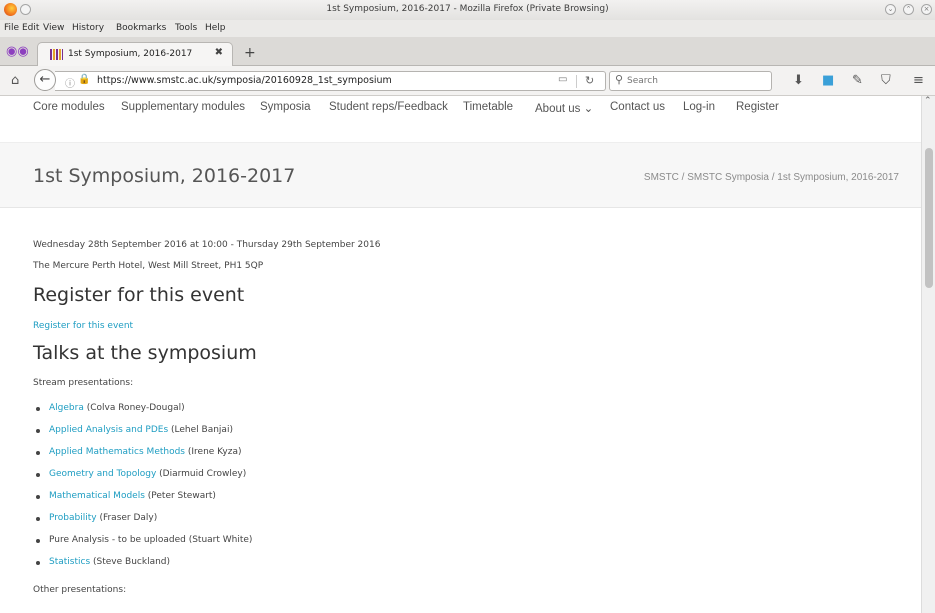 This screenshot has height=613, width=935. I want to click on list-item: Applied Mathematics Methods (Irene Kyza), so click(139, 452).